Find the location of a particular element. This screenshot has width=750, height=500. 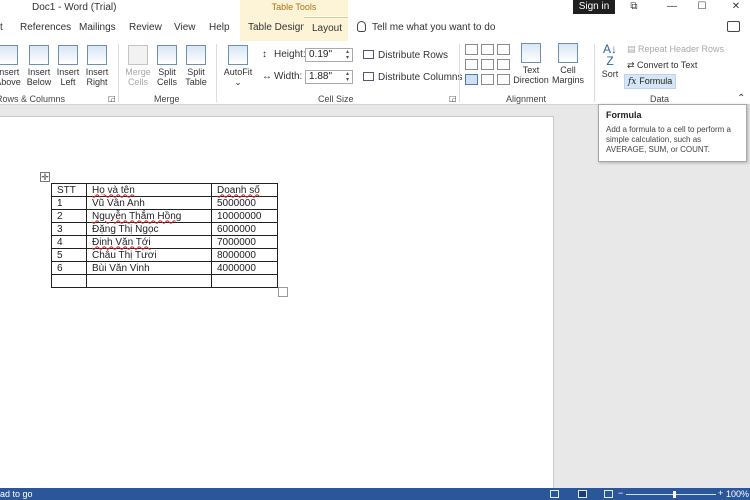

zoom-level: 100% is located at coordinates (737, 494).